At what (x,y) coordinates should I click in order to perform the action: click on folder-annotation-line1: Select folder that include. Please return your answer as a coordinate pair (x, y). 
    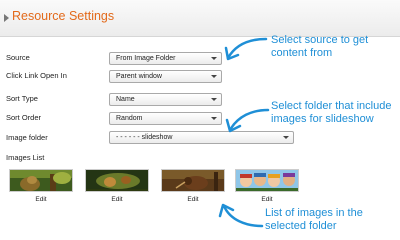
    Looking at the image, I should click on (331, 106).